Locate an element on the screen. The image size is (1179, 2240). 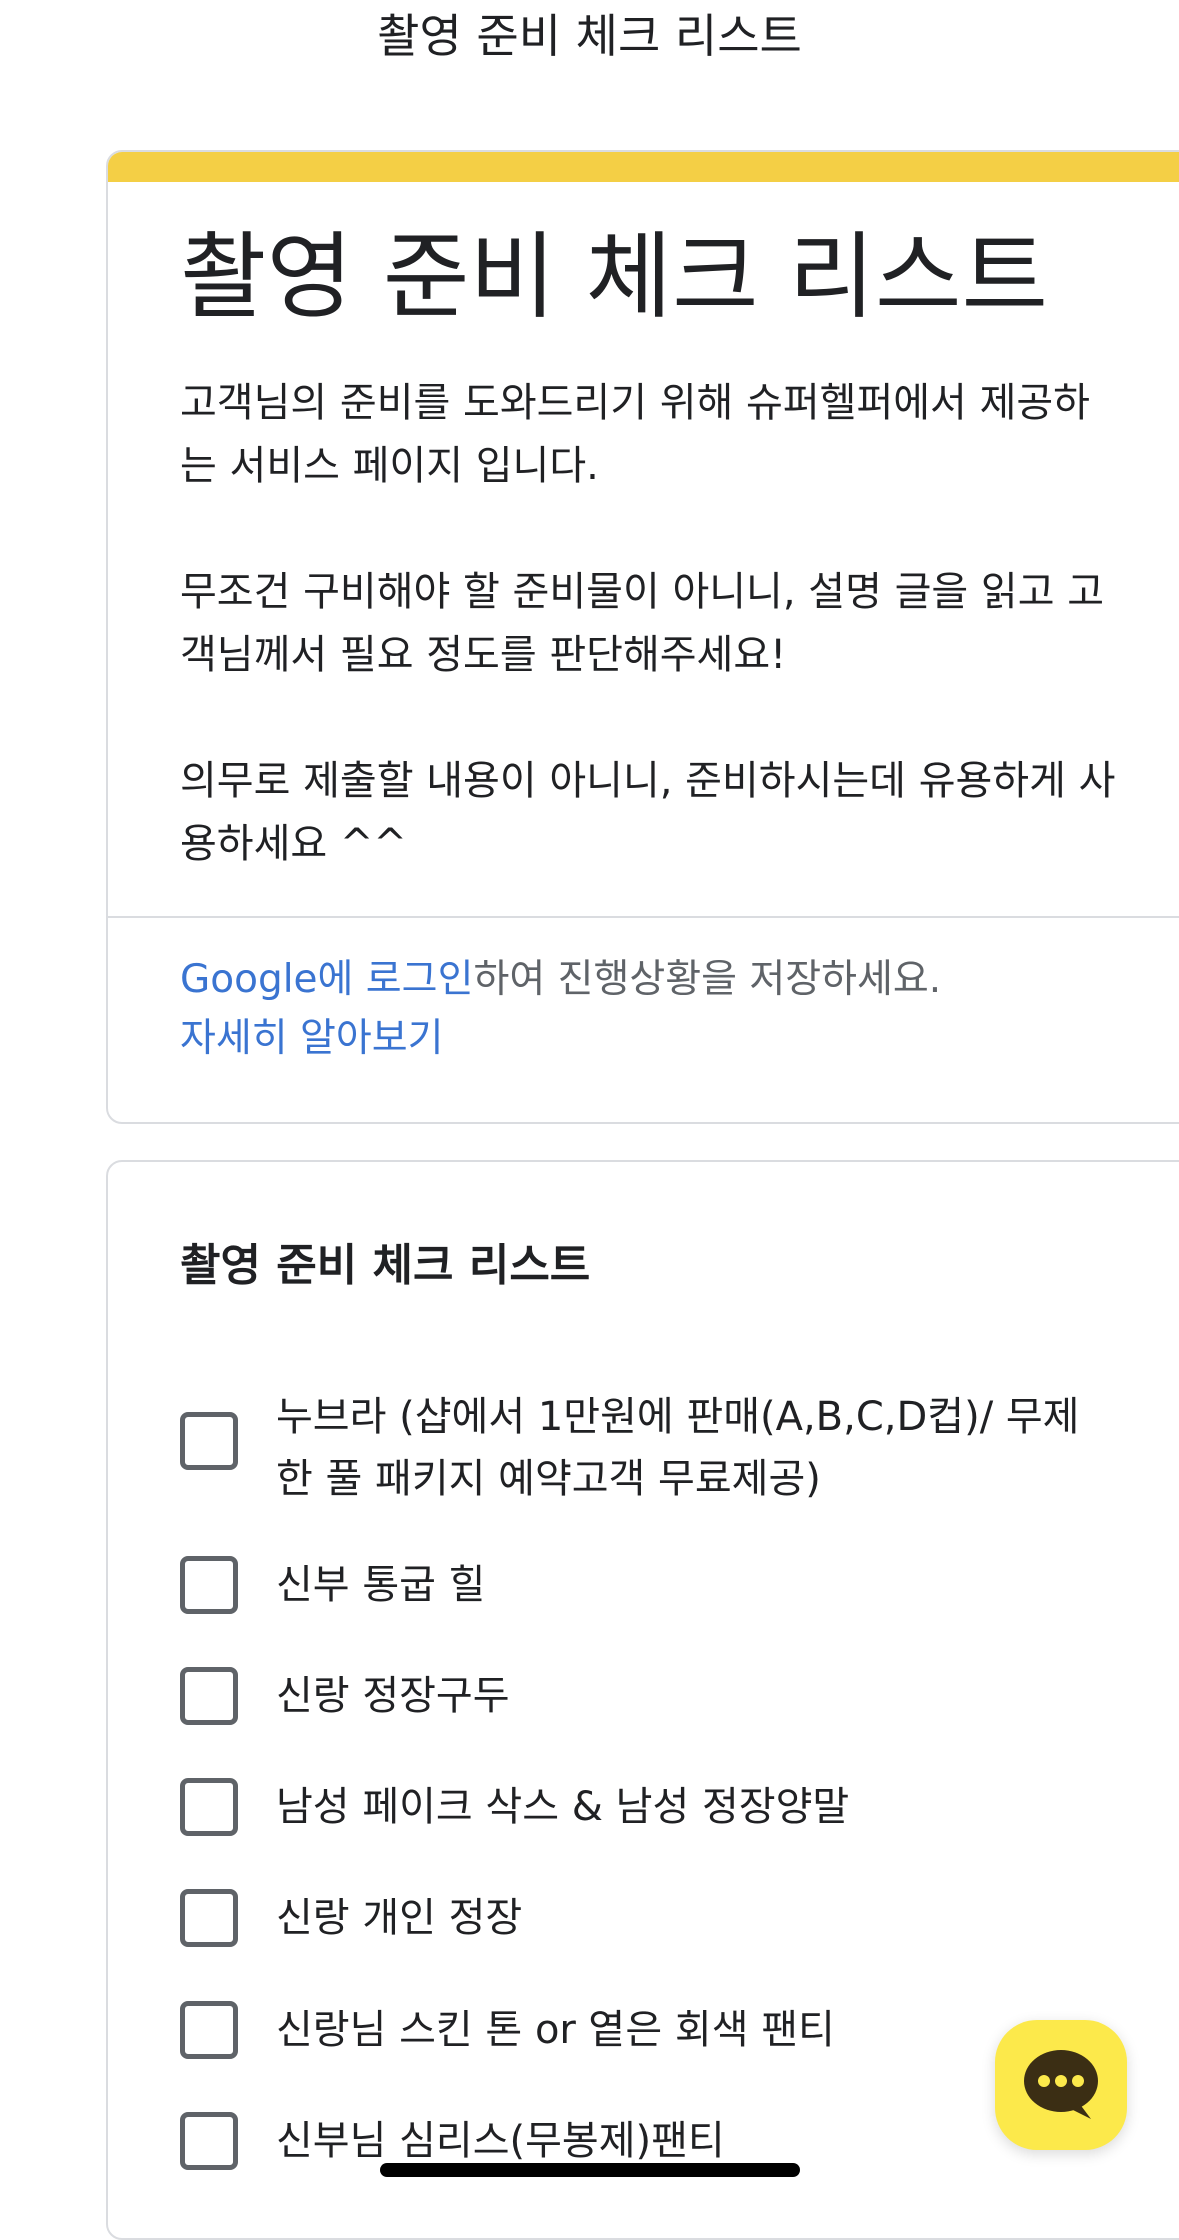
accent-bar is located at coordinates (643, 167).